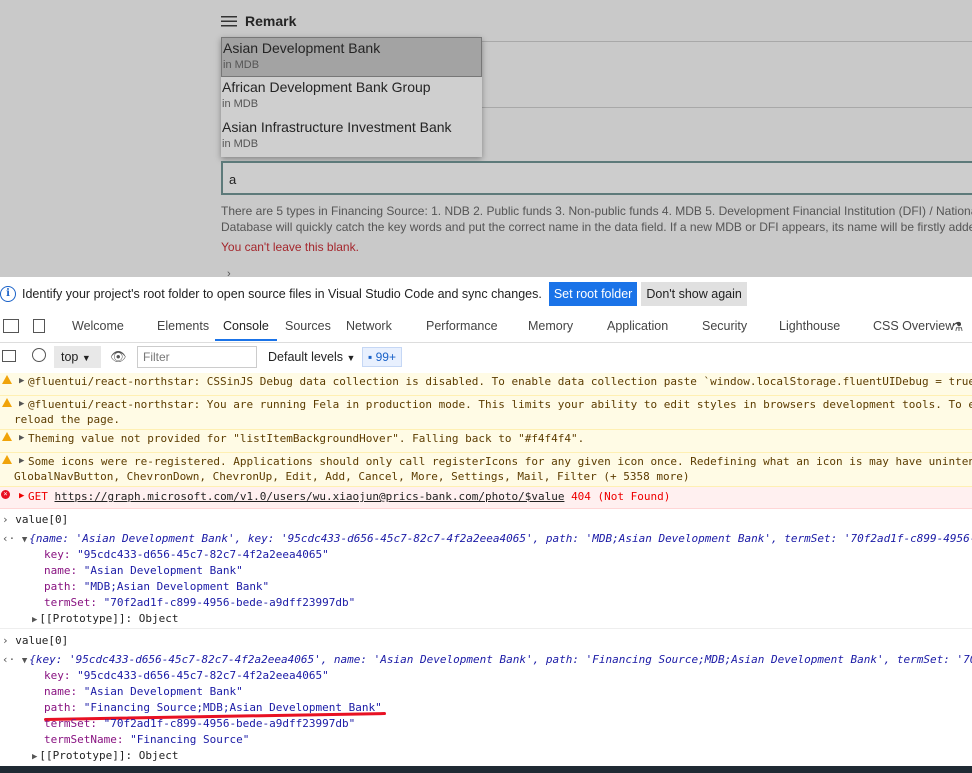 The width and height of the screenshot is (972, 773). What do you see at coordinates (486, 769) in the screenshot?
I see `taskbar` at bounding box center [486, 769].